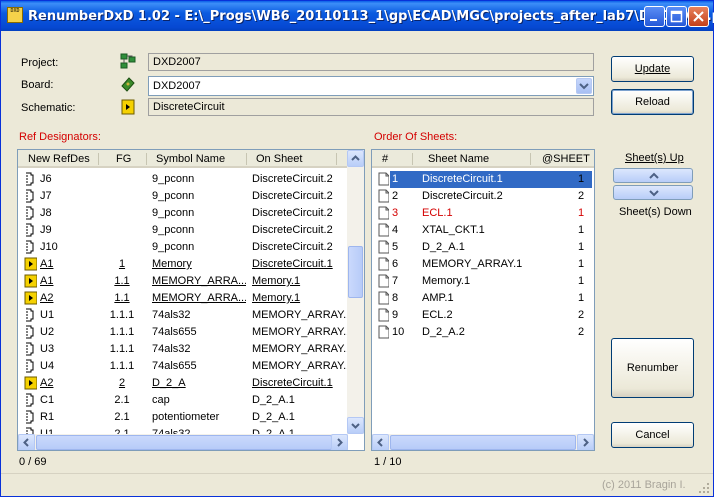 Image resolution: width=714 pixels, height=497 pixels. I want to click on list-item: 8 AMP.1 1, so click(483, 298).